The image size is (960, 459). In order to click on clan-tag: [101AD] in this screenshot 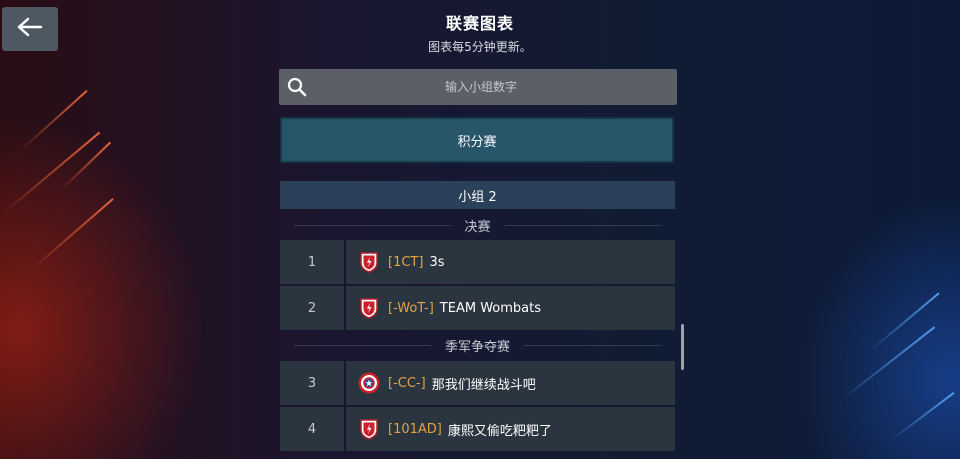, I will do `click(415, 429)`.